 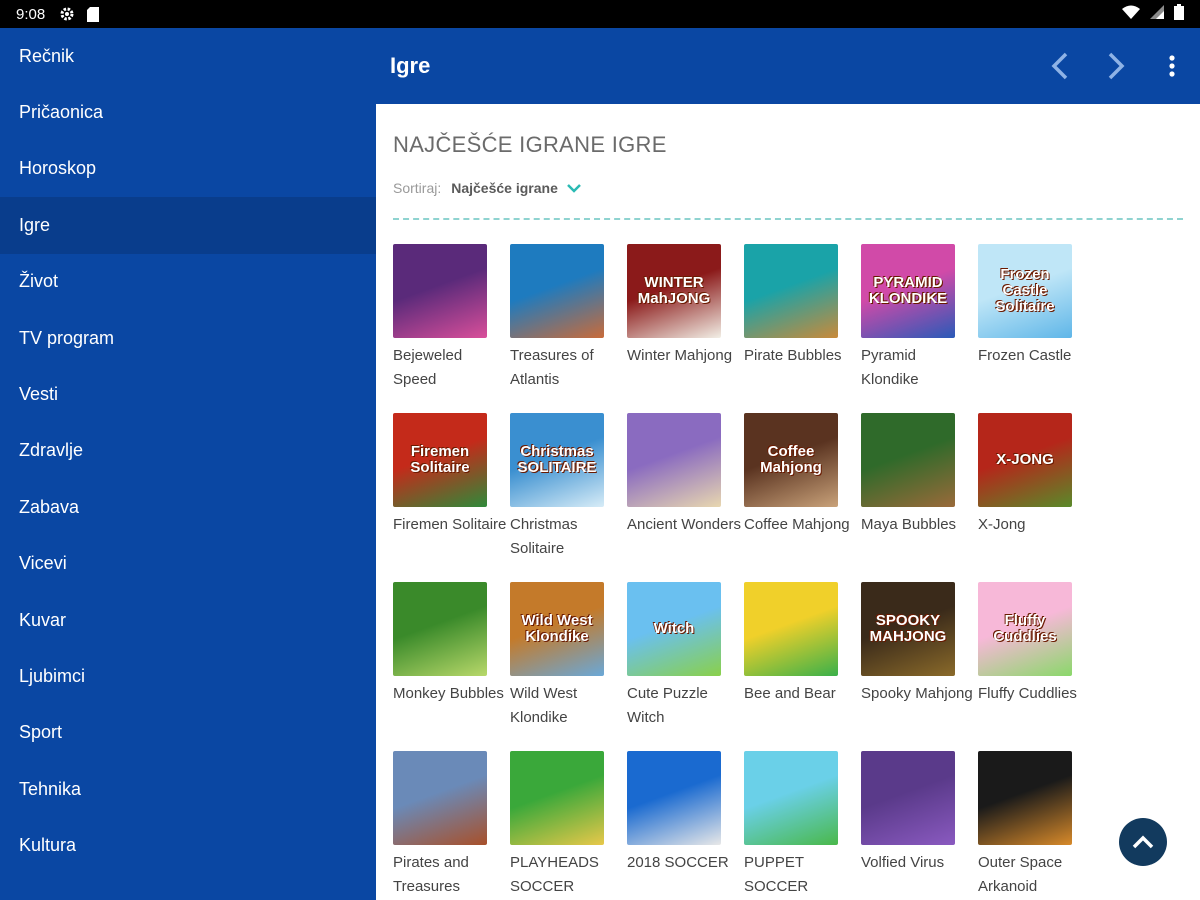 I want to click on game-title: Coffee Mahjong, so click(x=802, y=525).